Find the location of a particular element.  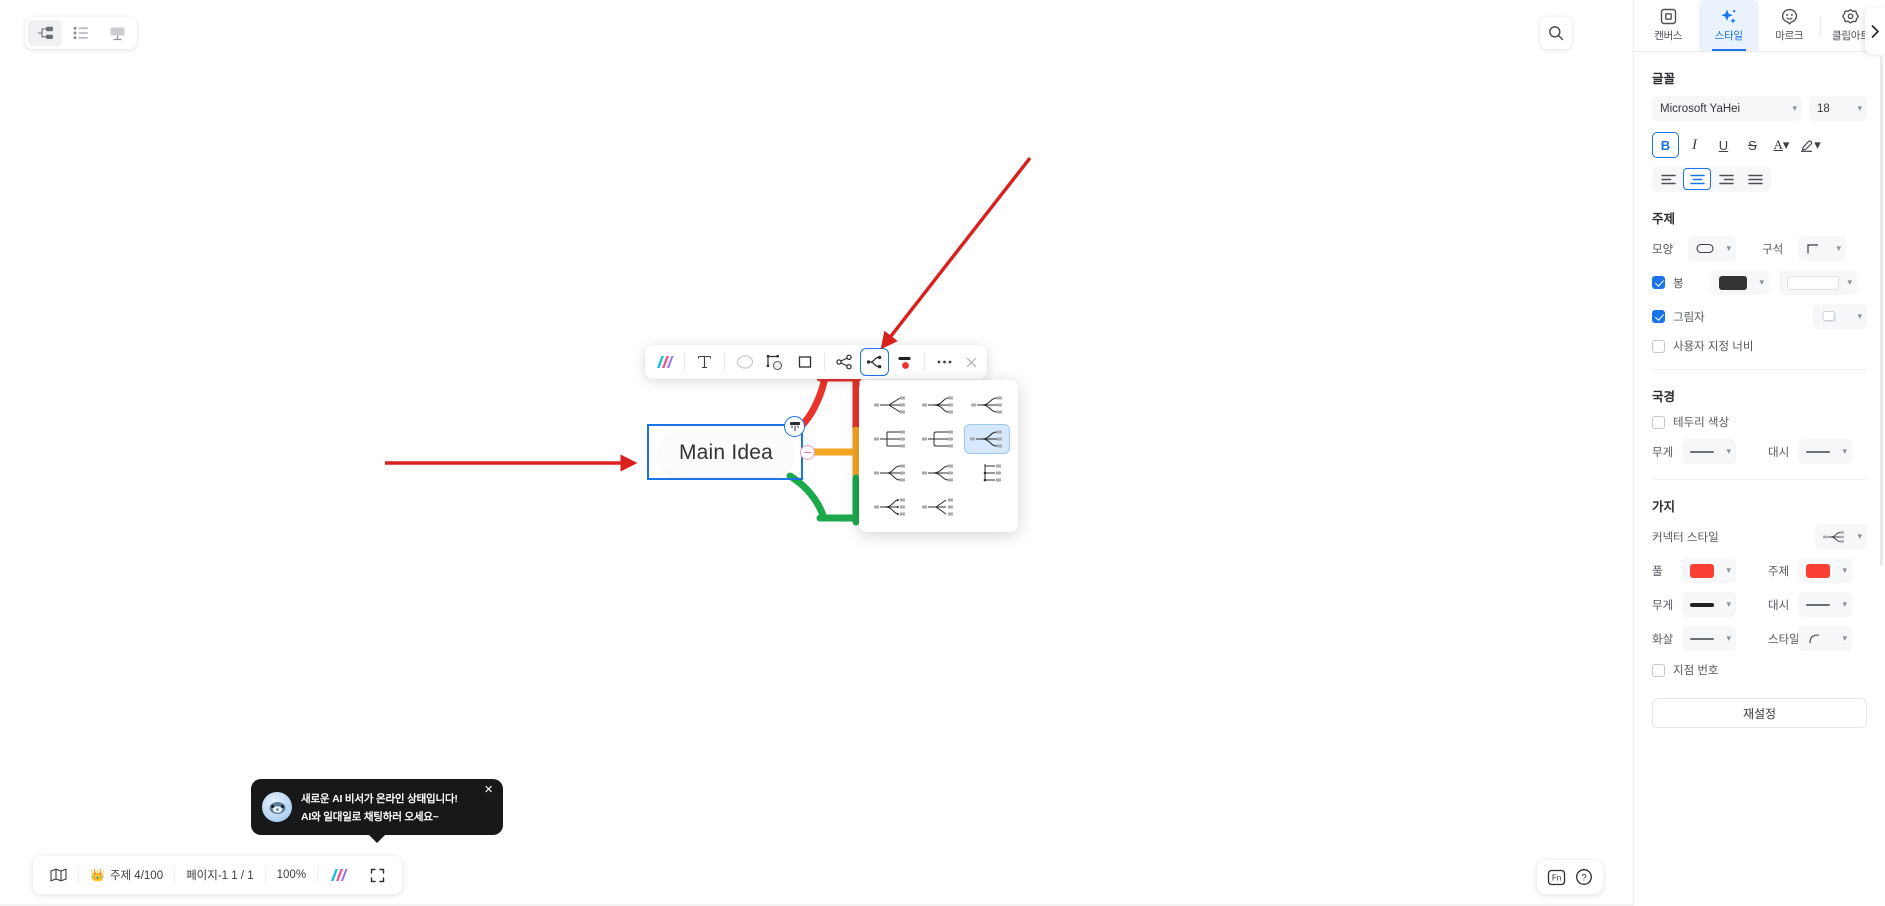

panel-tabs: 캔버스 스타일 마르크 클립아트 is located at coordinates (1759, 26).